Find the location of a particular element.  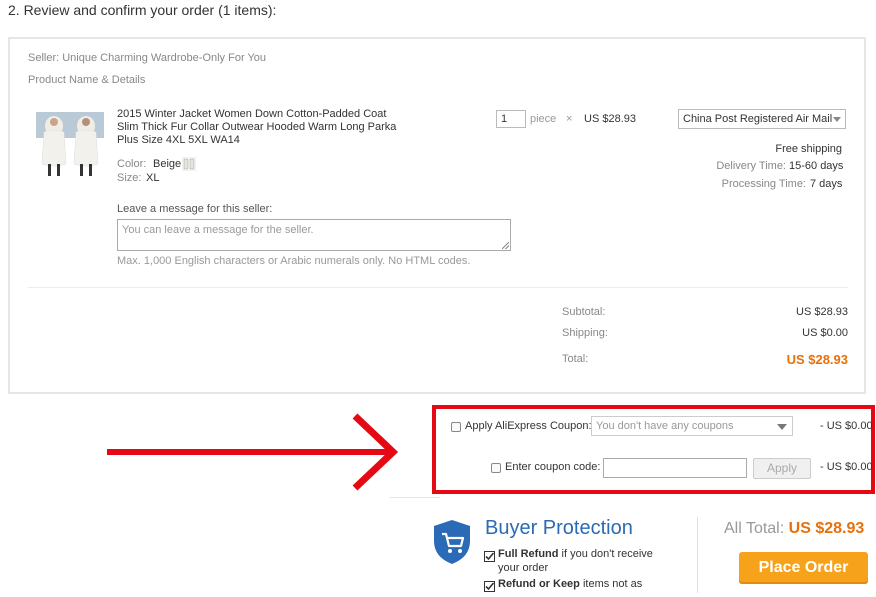

total-value: US $28.93 is located at coordinates (817, 359).